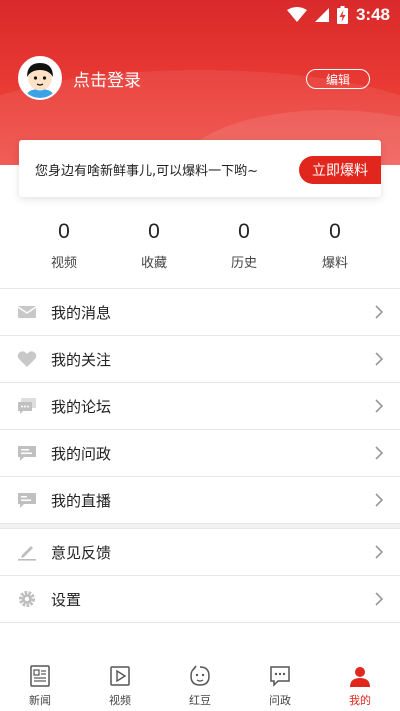  What do you see at coordinates (200, 359) in the screenshot?
I see `menu-item-follows: 我的关注` at bounding box center [200, 359].